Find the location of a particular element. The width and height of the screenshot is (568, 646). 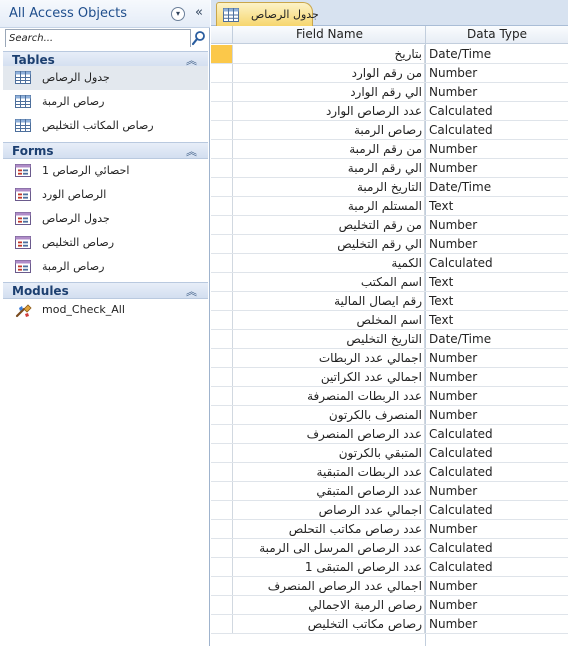

field-row: اجمالي عدد الرصاص المنصرف Number is located at coordinates (389, 586).